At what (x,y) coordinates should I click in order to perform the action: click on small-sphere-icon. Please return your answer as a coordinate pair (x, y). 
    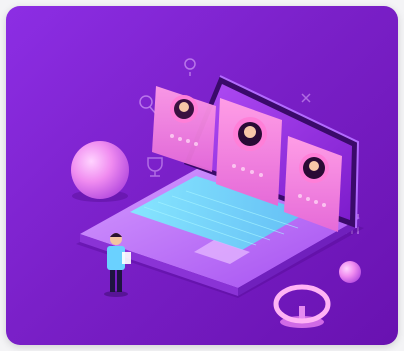
    Looking at the image, I should click on (350, 272).